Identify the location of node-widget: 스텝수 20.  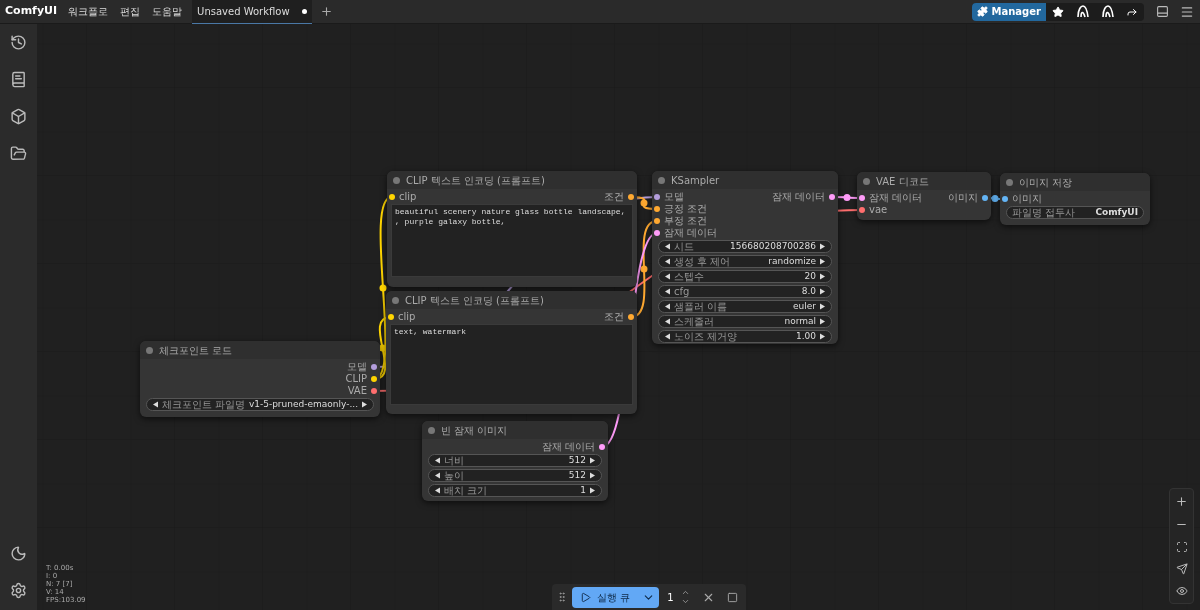
(745, 276).